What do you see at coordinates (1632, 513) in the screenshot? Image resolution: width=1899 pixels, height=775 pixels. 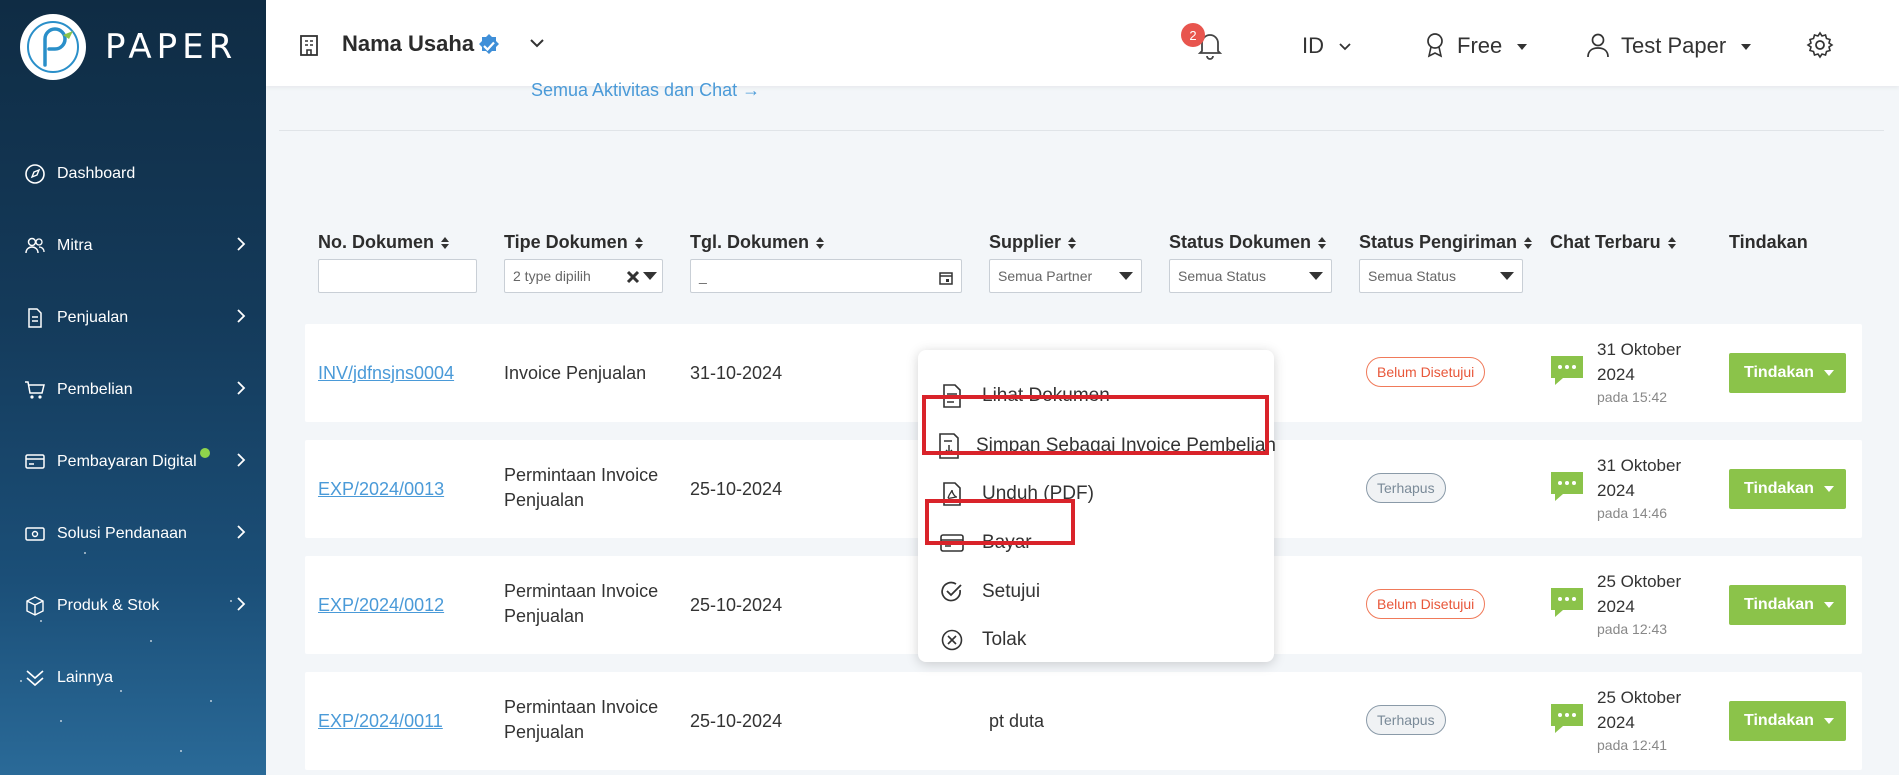 I see `chat-time: pada 14:46` at bounding box center [1632, 513].